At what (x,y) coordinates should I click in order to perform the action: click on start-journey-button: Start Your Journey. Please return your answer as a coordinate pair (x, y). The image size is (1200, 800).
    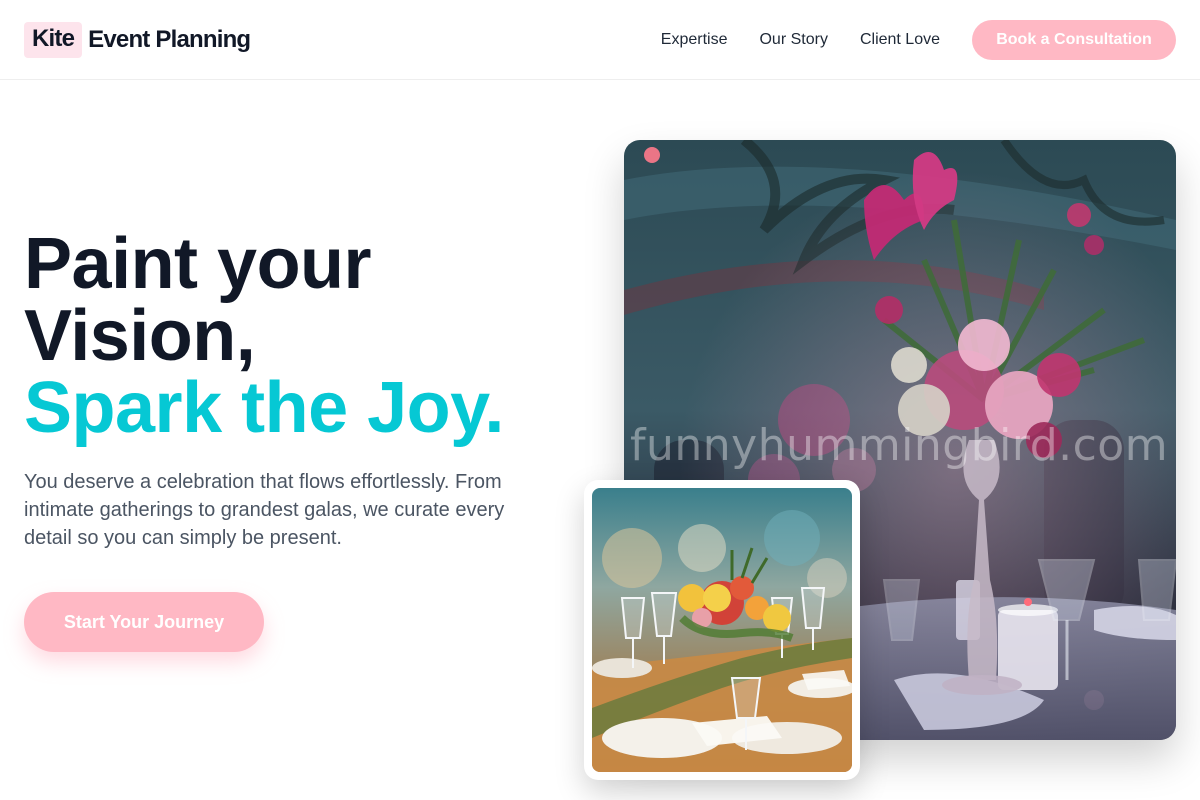
    Looking at the image, I should click on (144, 622).